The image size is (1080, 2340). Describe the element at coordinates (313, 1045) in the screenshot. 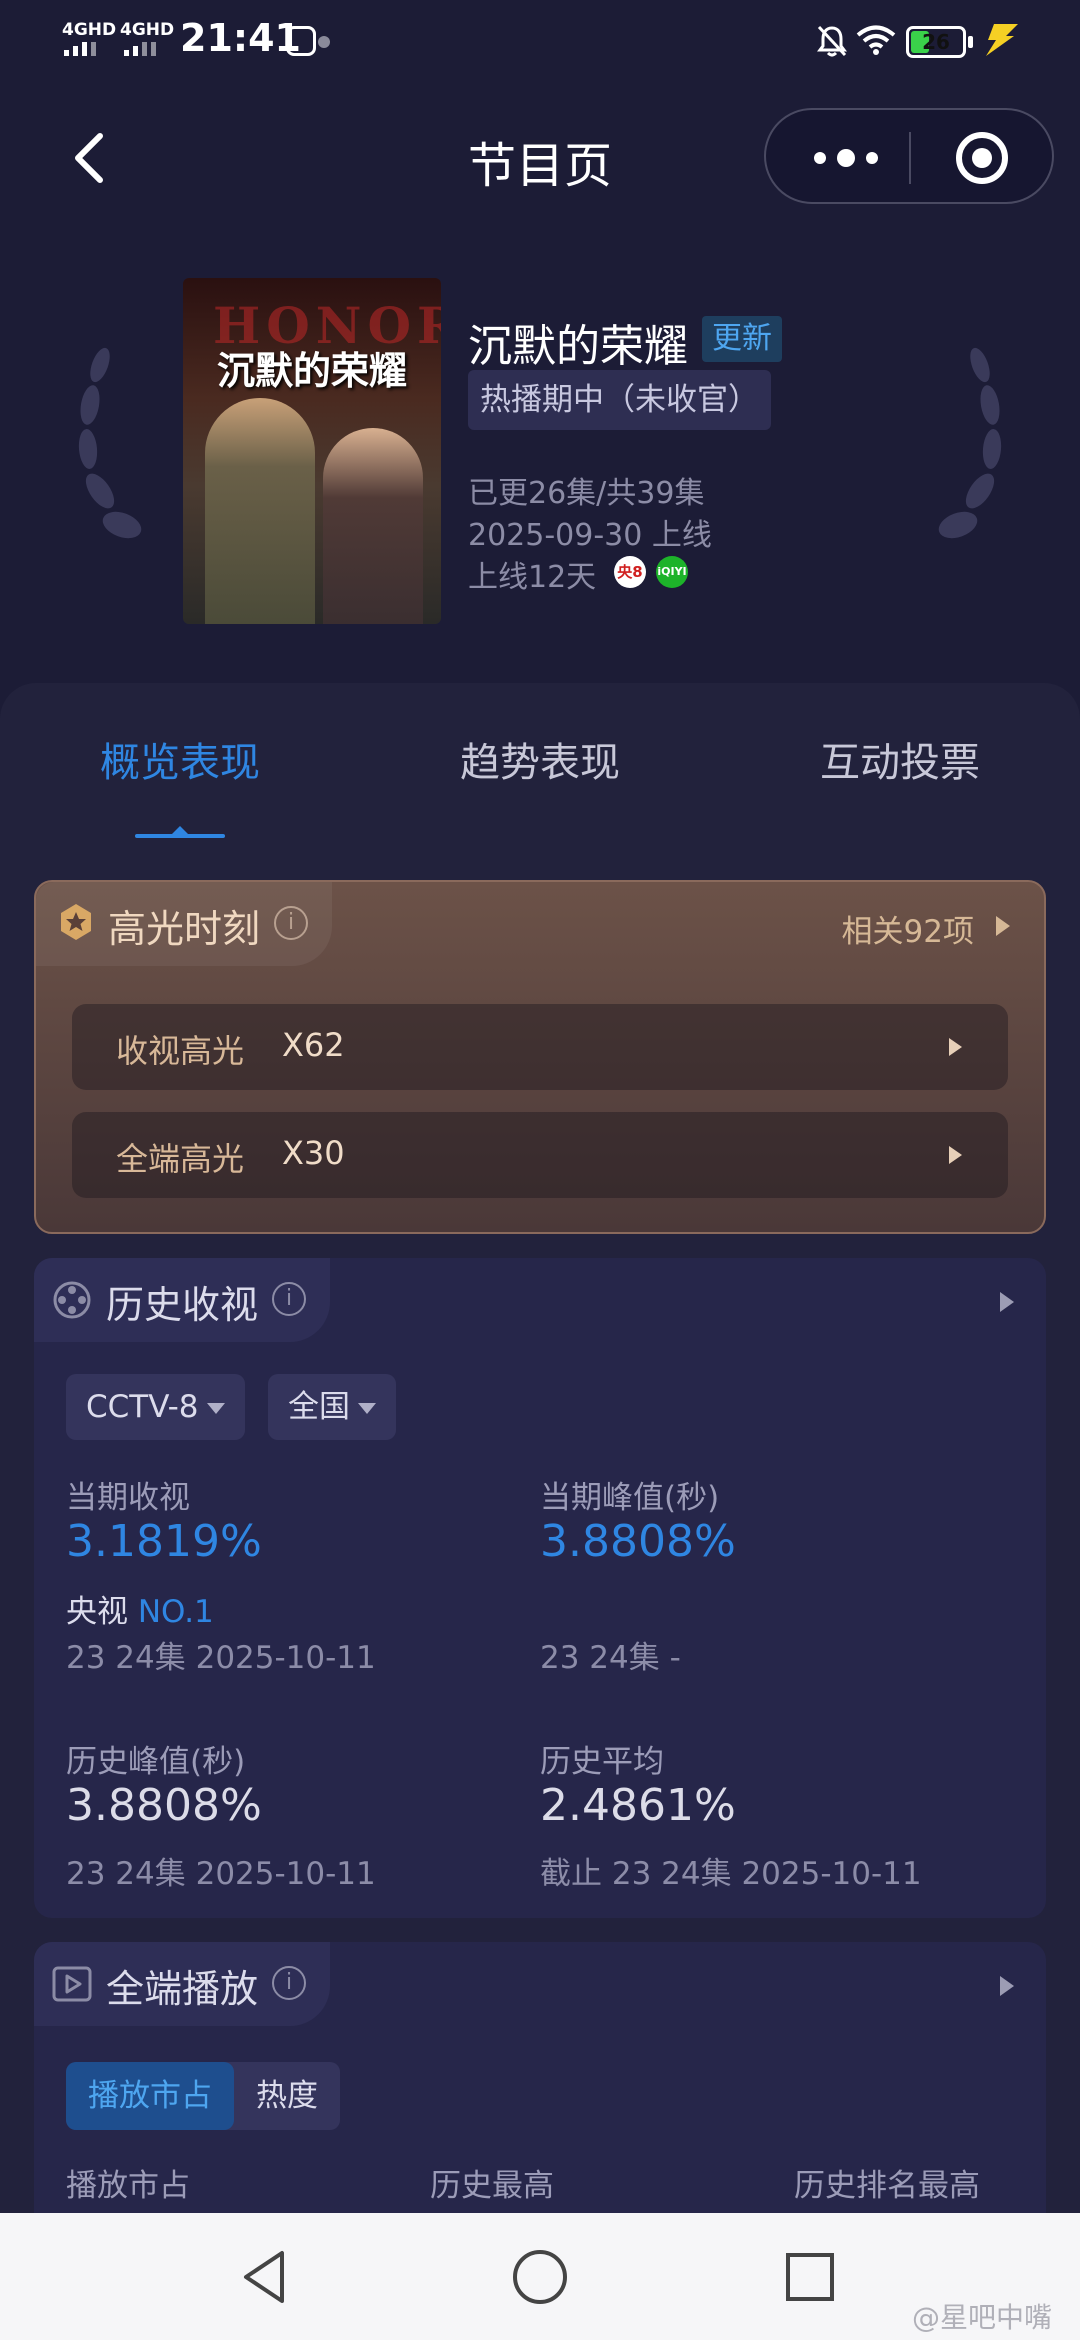

I see `highlight-row-value: X62` at that location.